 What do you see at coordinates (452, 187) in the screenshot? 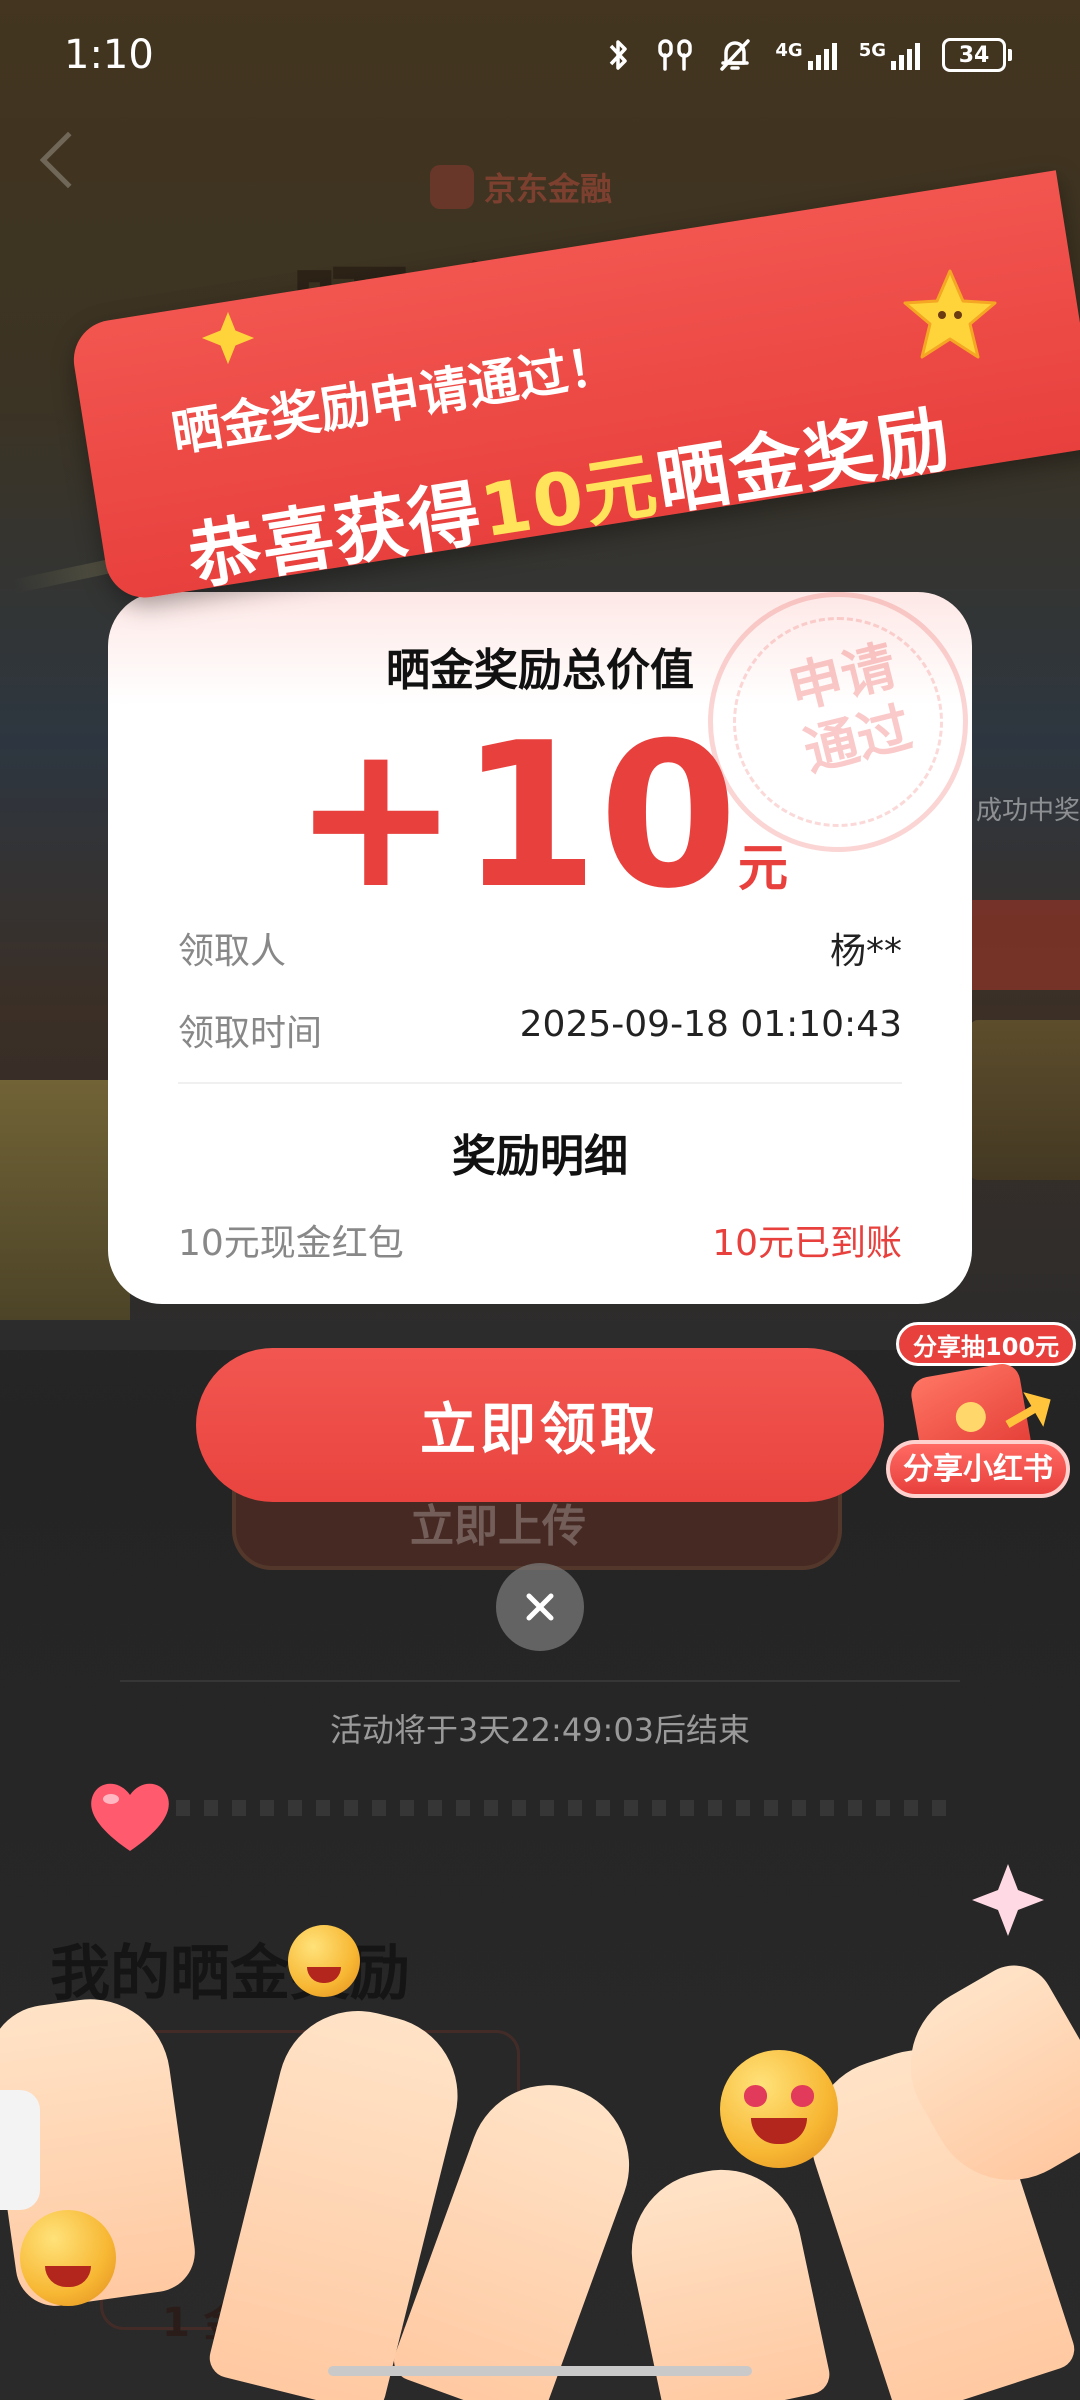
I see `logo-mark-icon` at bounding box center [452, 187].